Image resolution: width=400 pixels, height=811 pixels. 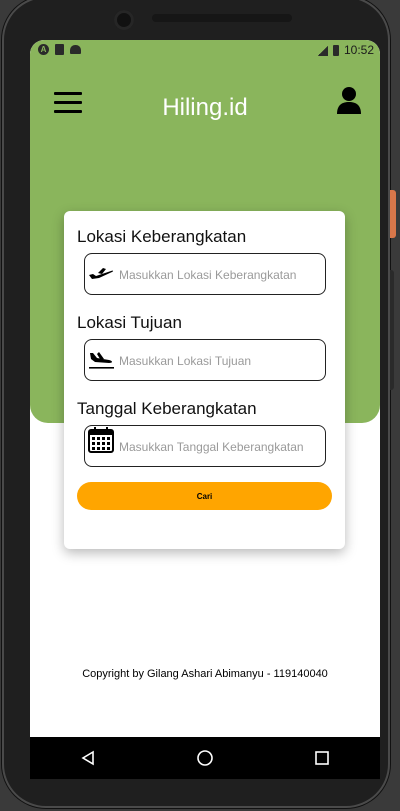 What do you see at coordinates (101, 440) in the screenshot?
I see `calendar-icon` at bounding box center [101, 440].